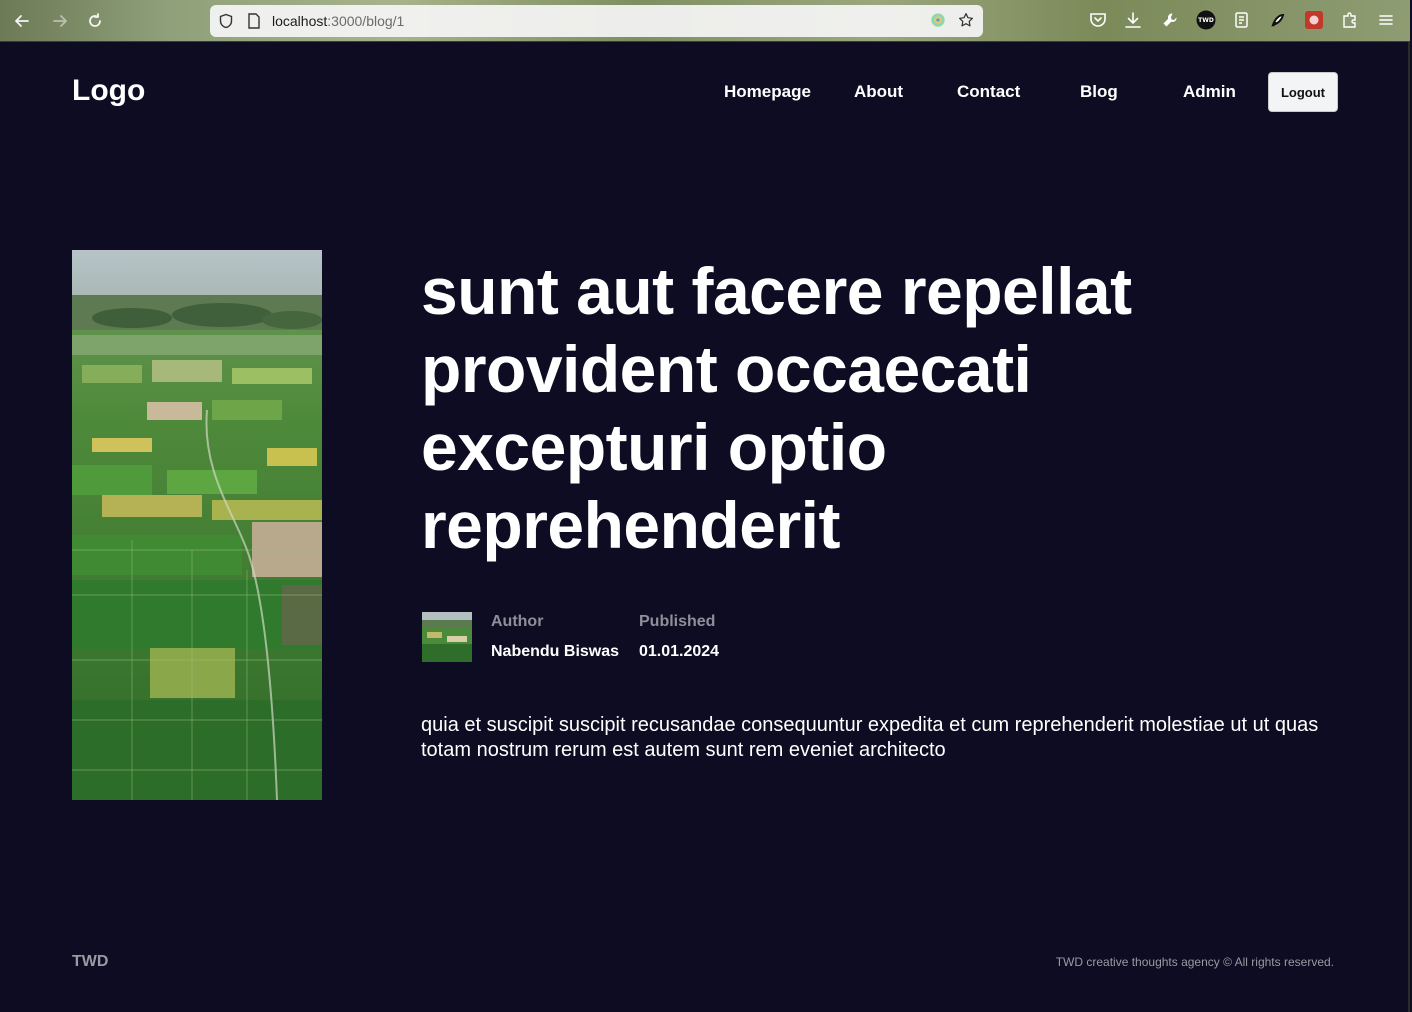 Image resolution: width=1412 pixels, height=1012 pixels. Describe the element at coordinates (95, 21) in the screenshot. I see `reload-icon` at that location.